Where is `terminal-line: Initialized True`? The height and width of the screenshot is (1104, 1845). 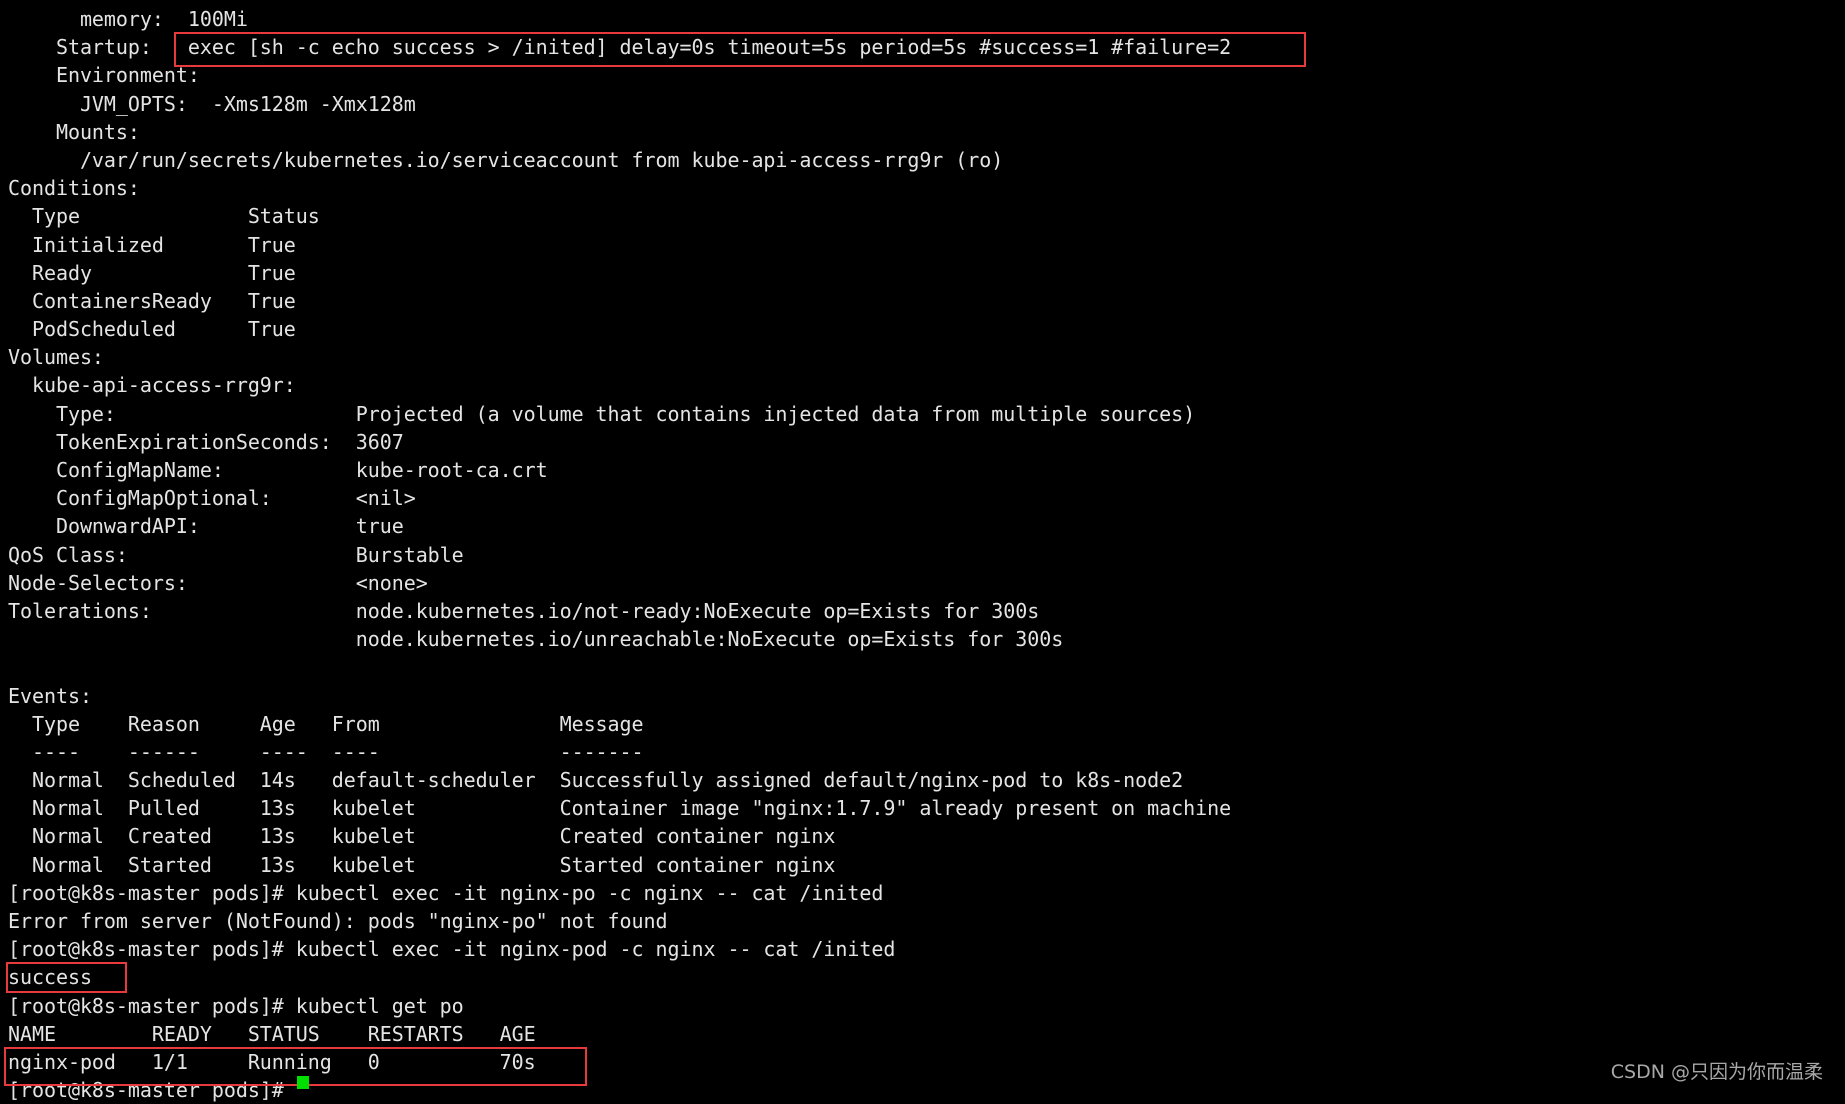
terminal-line: Initialized True is located at coordinates (152, 244).